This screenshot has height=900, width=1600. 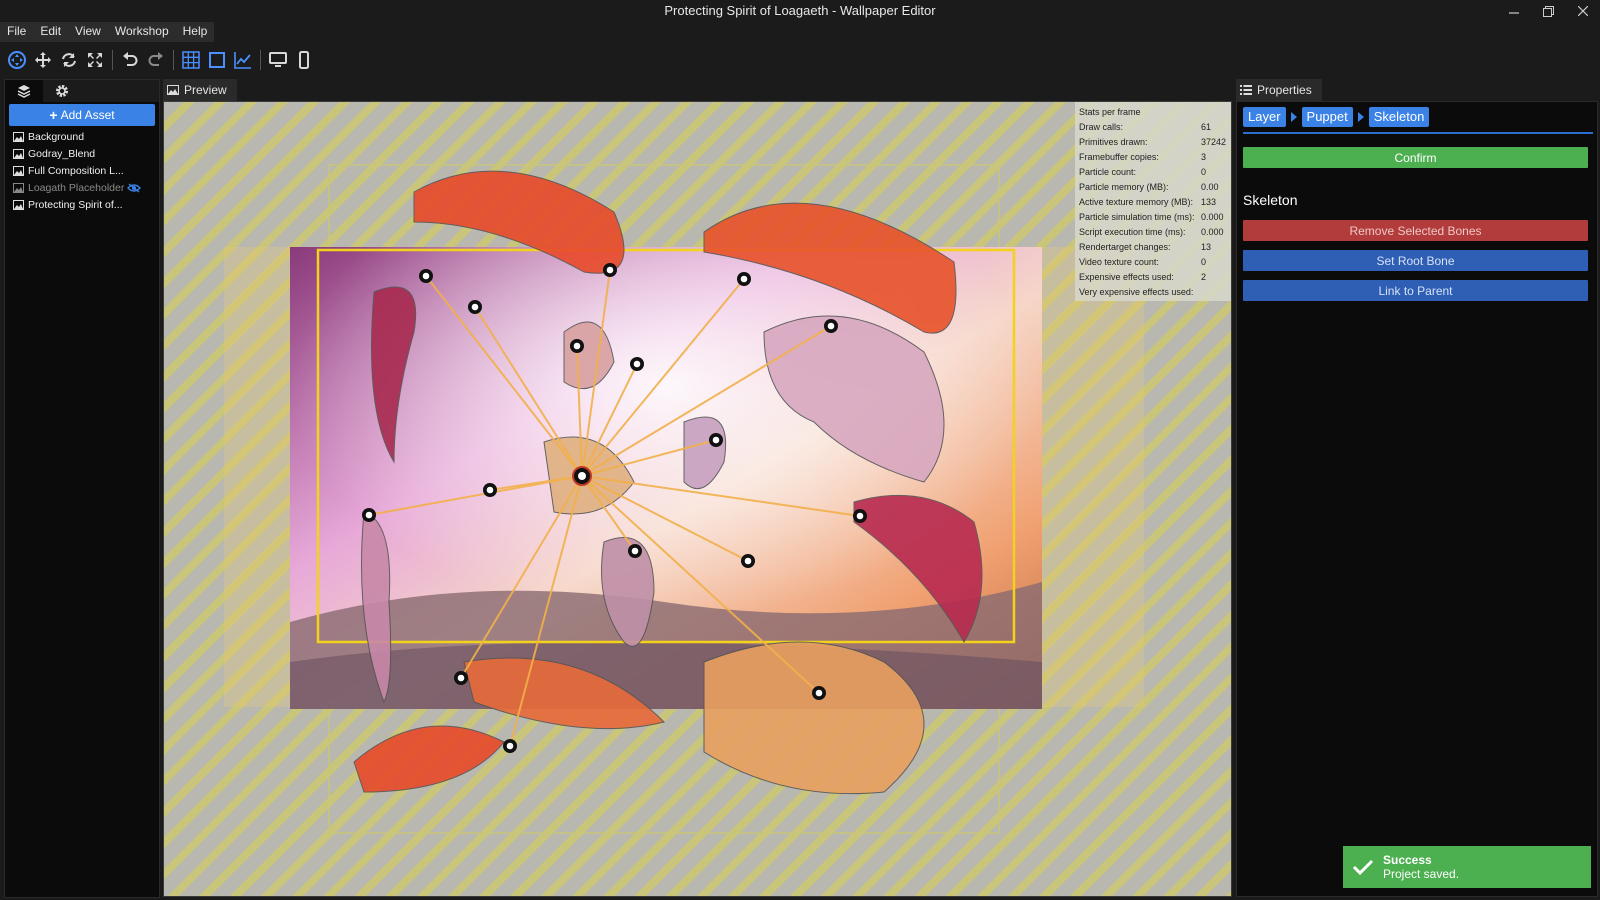 I want to click on rotate-button, so click(x=69, y=60).